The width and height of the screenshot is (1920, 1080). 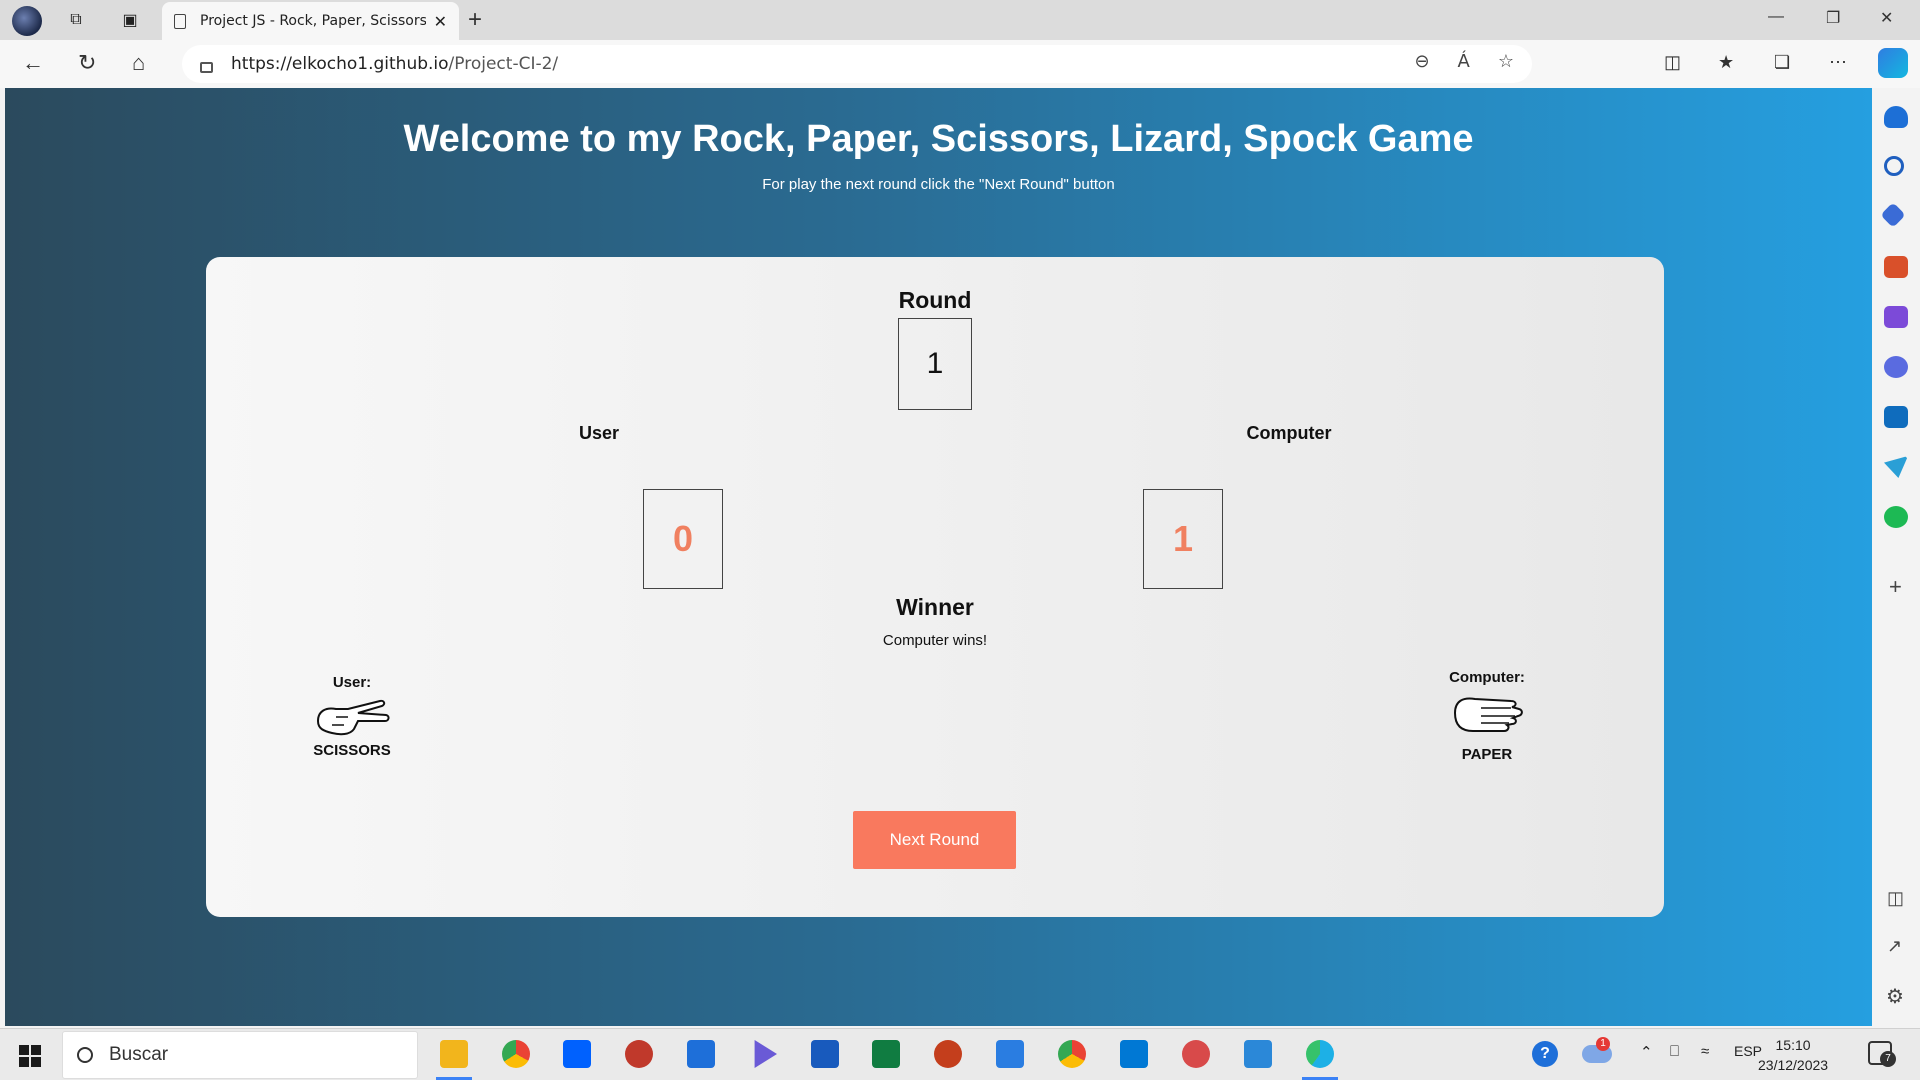 I want to click on user-choice: SCISSORS, so click(x=352, y=750).